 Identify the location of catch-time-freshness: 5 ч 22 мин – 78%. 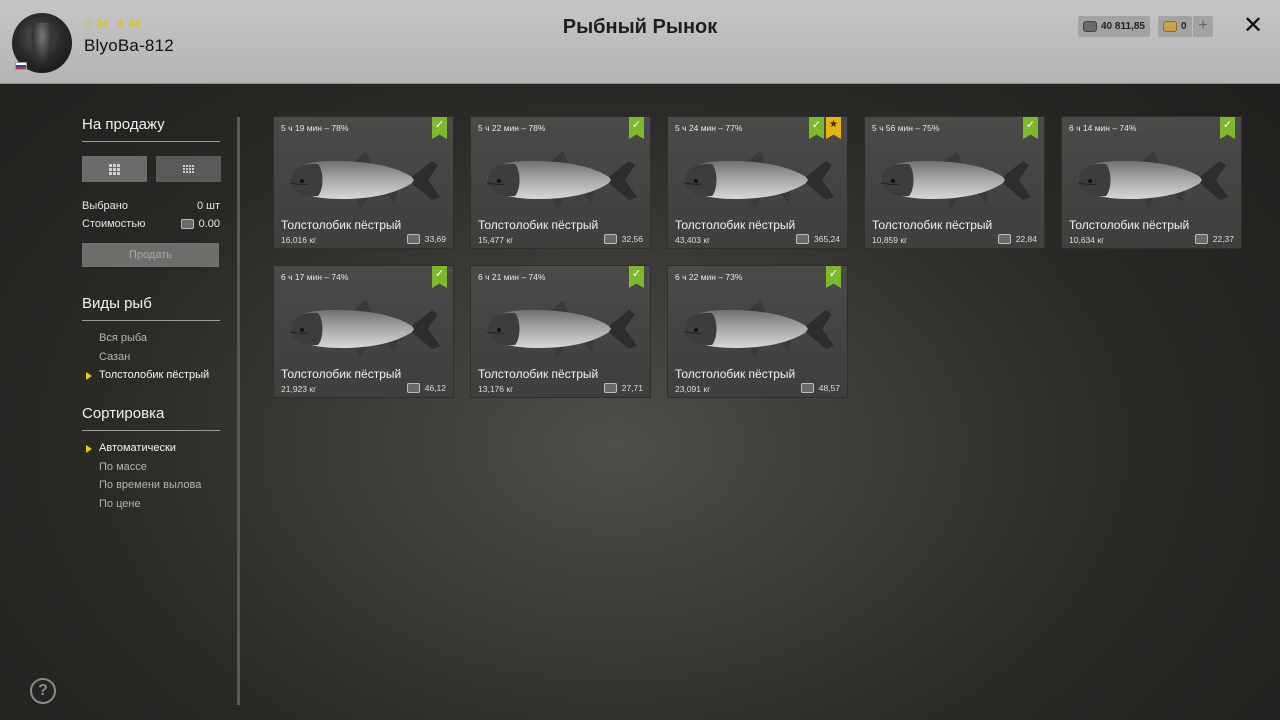
(512, 128).